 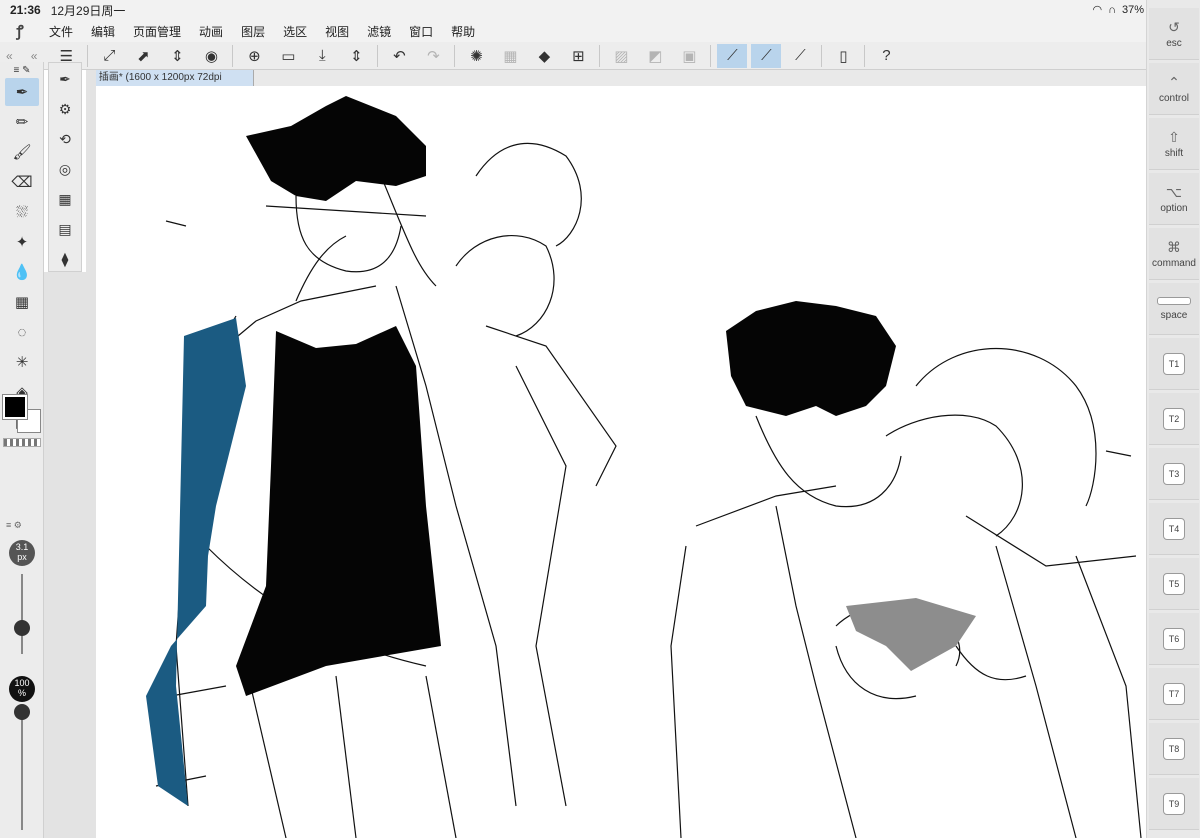 I want to click on undo-icon: ↶, so click(x=399, y=56).